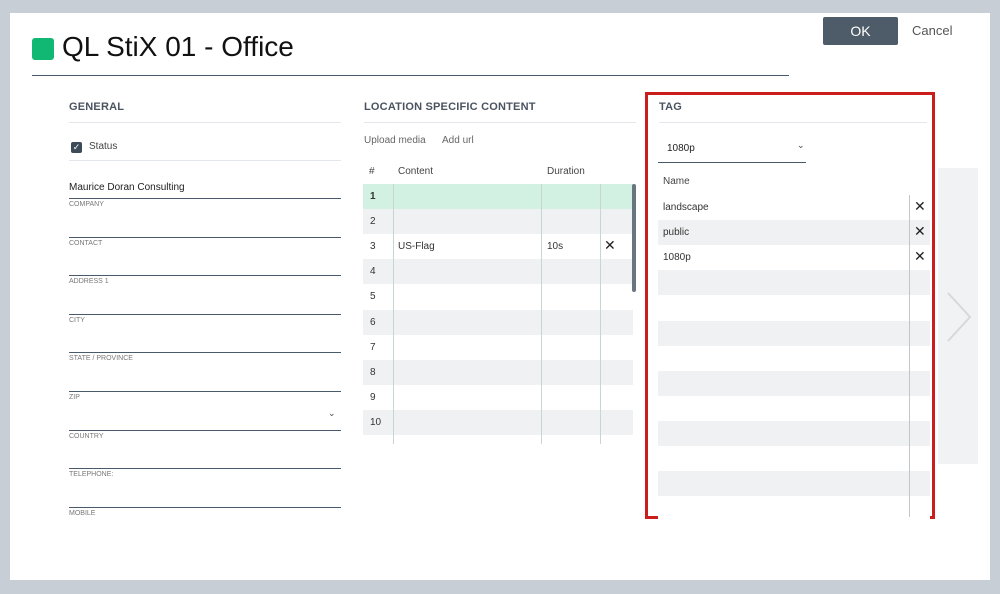 The height and width of the screenshot is (594, 1000). I want to click on status-checkbox: ✓, so click(76, 147).